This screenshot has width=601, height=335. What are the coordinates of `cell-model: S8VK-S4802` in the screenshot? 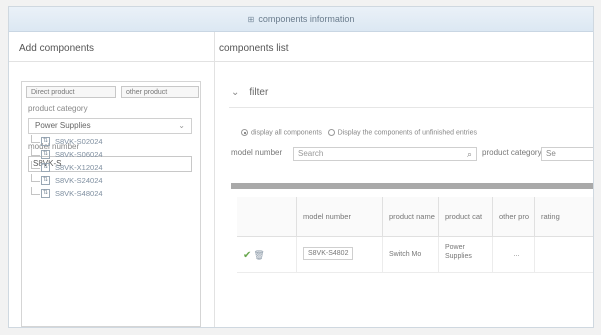 It's located at (340, 255).